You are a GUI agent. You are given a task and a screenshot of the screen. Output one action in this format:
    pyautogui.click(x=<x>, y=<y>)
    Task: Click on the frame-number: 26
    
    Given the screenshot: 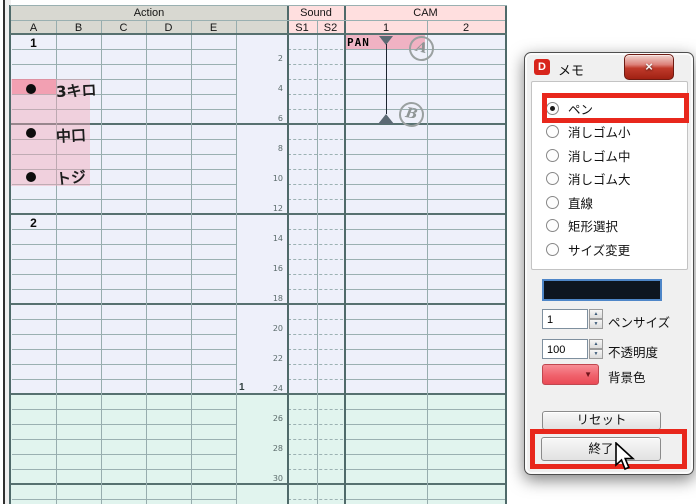 What is the action you would take?
    pyautogui.click(x=277, y=418)
    